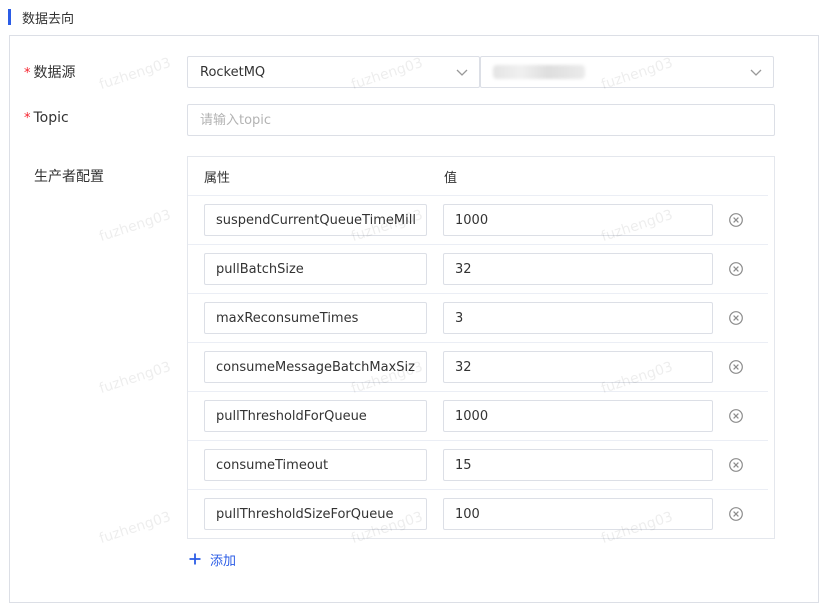 The height and width of the screenshot is (612, 830). Describe the element at coordinates (217, 178) in the screenshot. I see `config-header-key: 属性` at that location.